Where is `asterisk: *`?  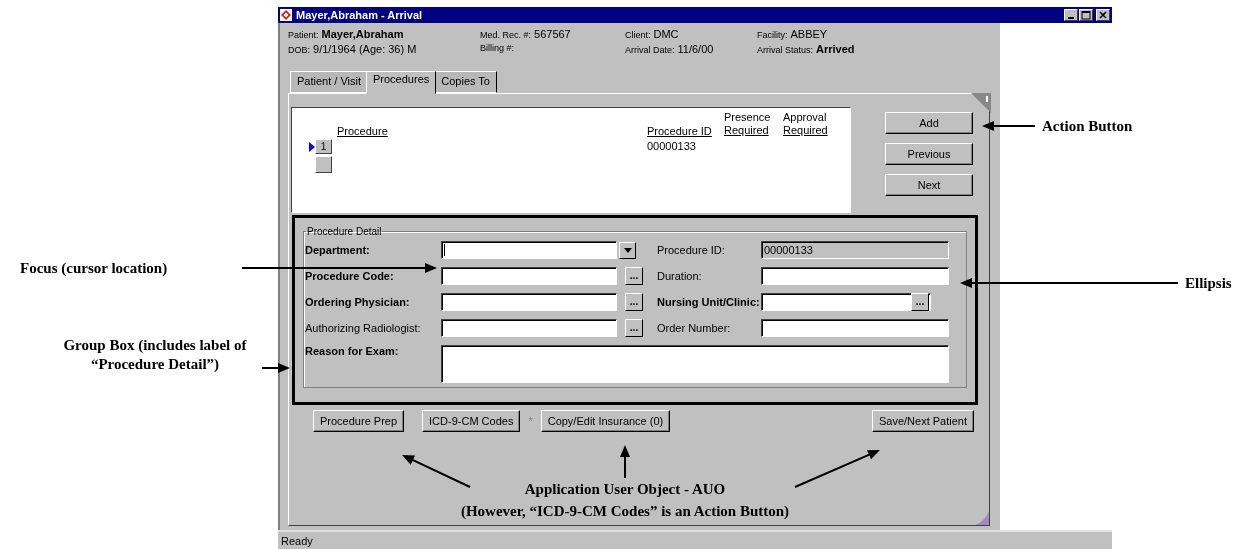
asterisk: * is located at coordinates (530, 421).